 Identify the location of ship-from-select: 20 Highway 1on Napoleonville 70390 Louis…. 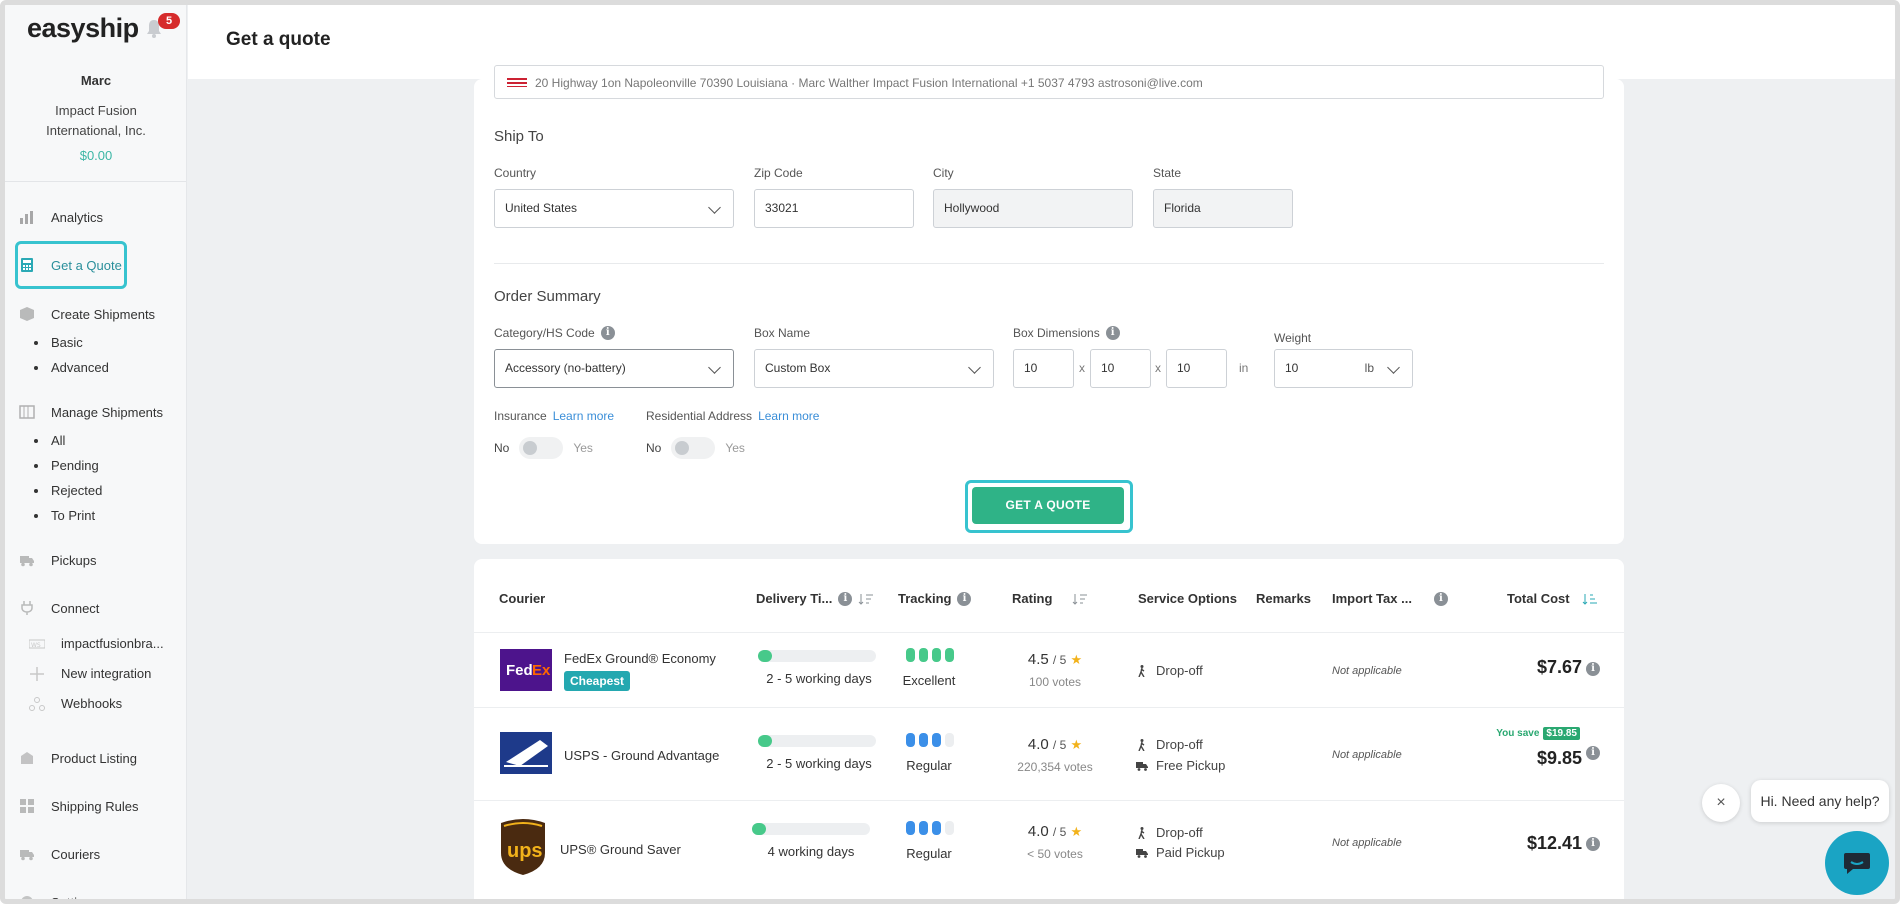
(1049, 82).